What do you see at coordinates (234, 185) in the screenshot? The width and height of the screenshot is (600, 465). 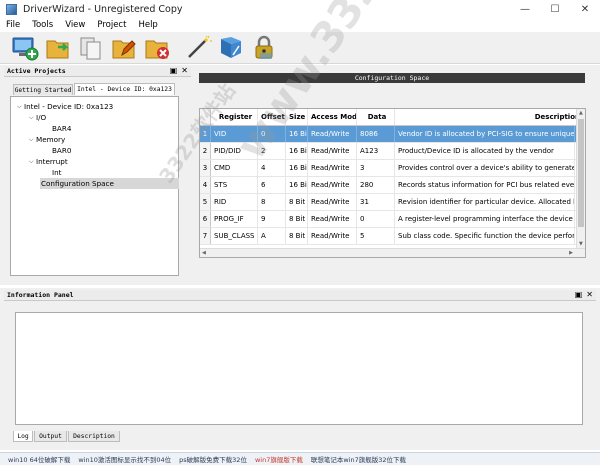 I see `cell-register: STS` at bounding box center [234, 185].